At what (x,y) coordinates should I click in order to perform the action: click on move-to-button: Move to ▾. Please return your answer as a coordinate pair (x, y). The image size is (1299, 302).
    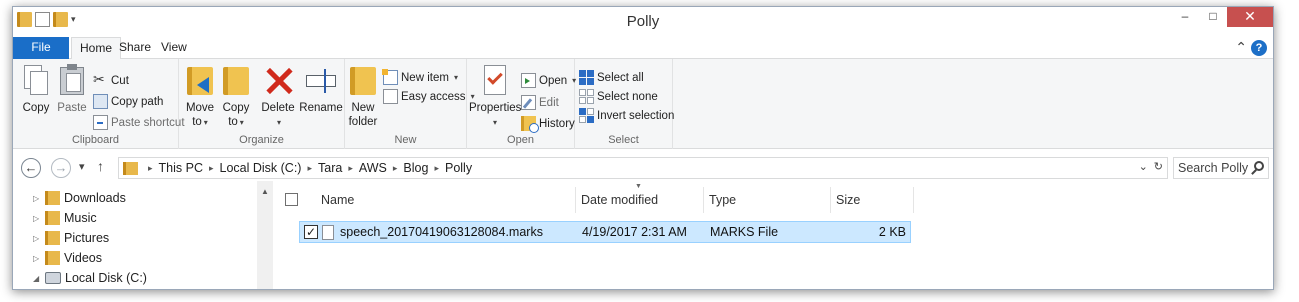
    Looking at the image, I should click on (200, 96).